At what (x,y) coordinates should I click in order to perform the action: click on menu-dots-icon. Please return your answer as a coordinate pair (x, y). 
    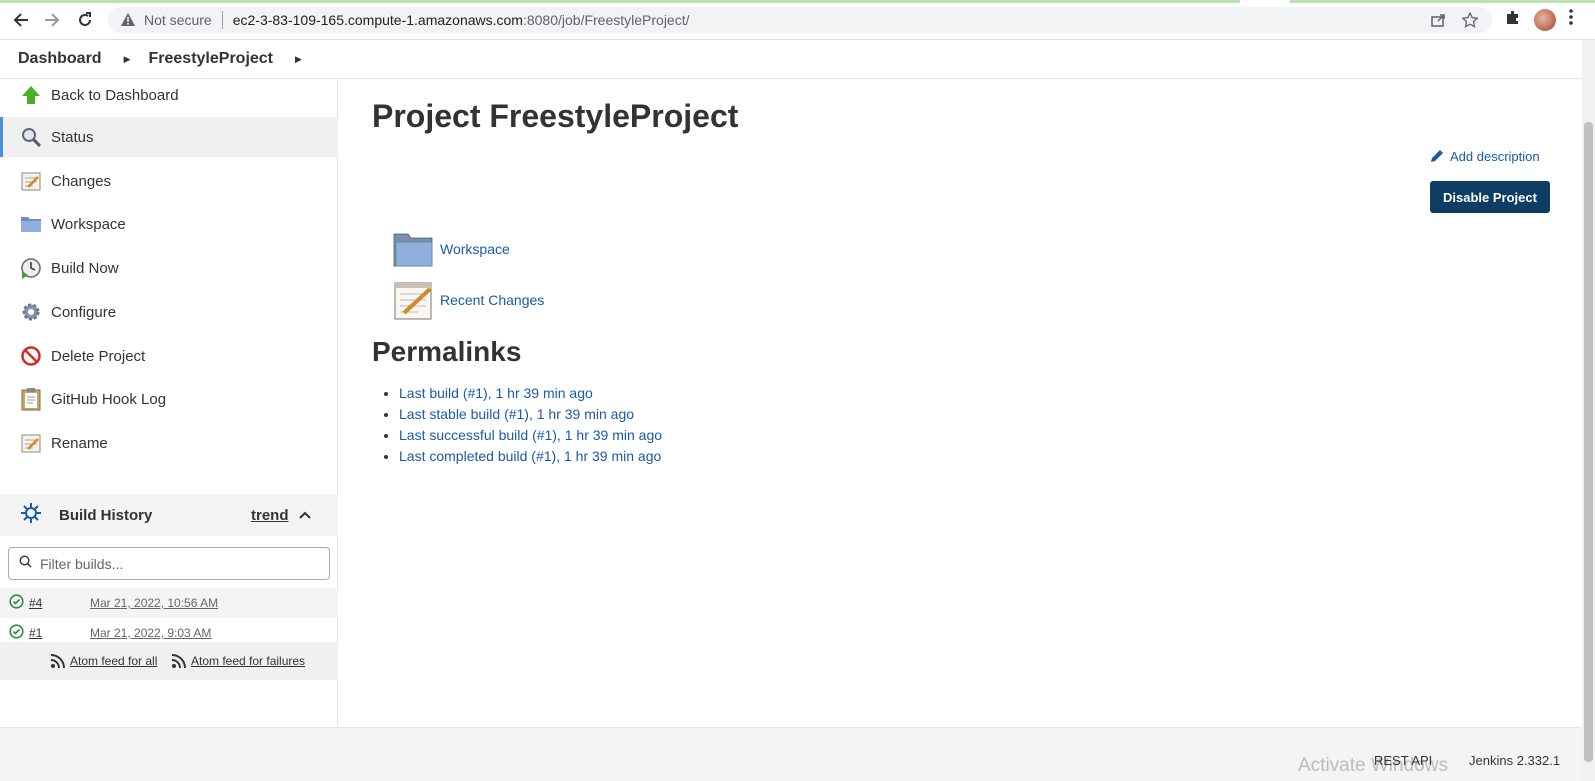
    Looking at the image, I should click on (1571, 19).